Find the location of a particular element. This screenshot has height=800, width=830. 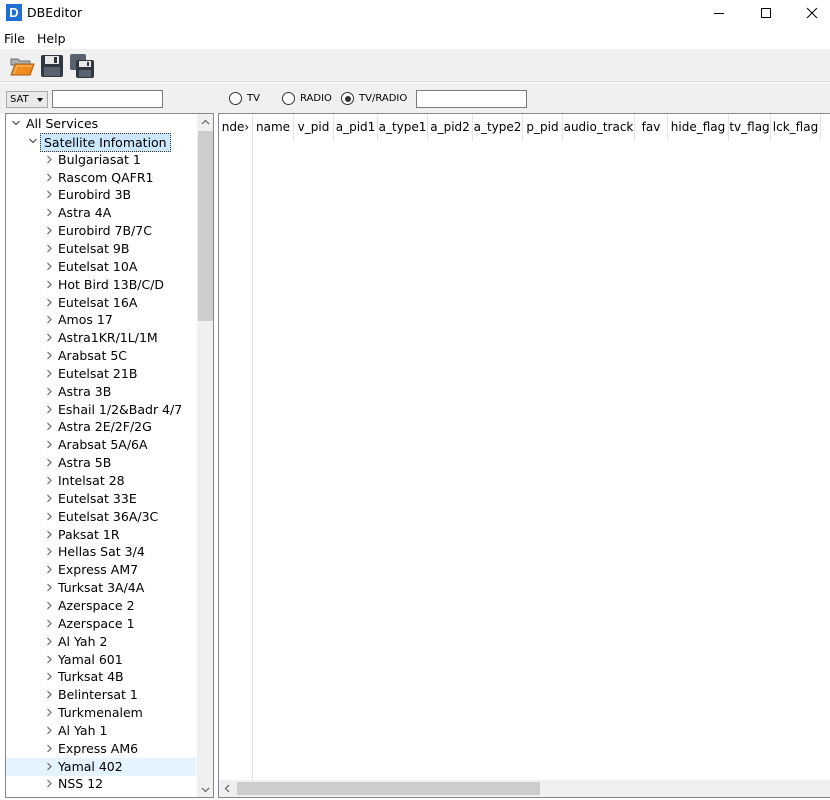

tree-item-satellite: Express AM7 is located at coordinates (101, 570).